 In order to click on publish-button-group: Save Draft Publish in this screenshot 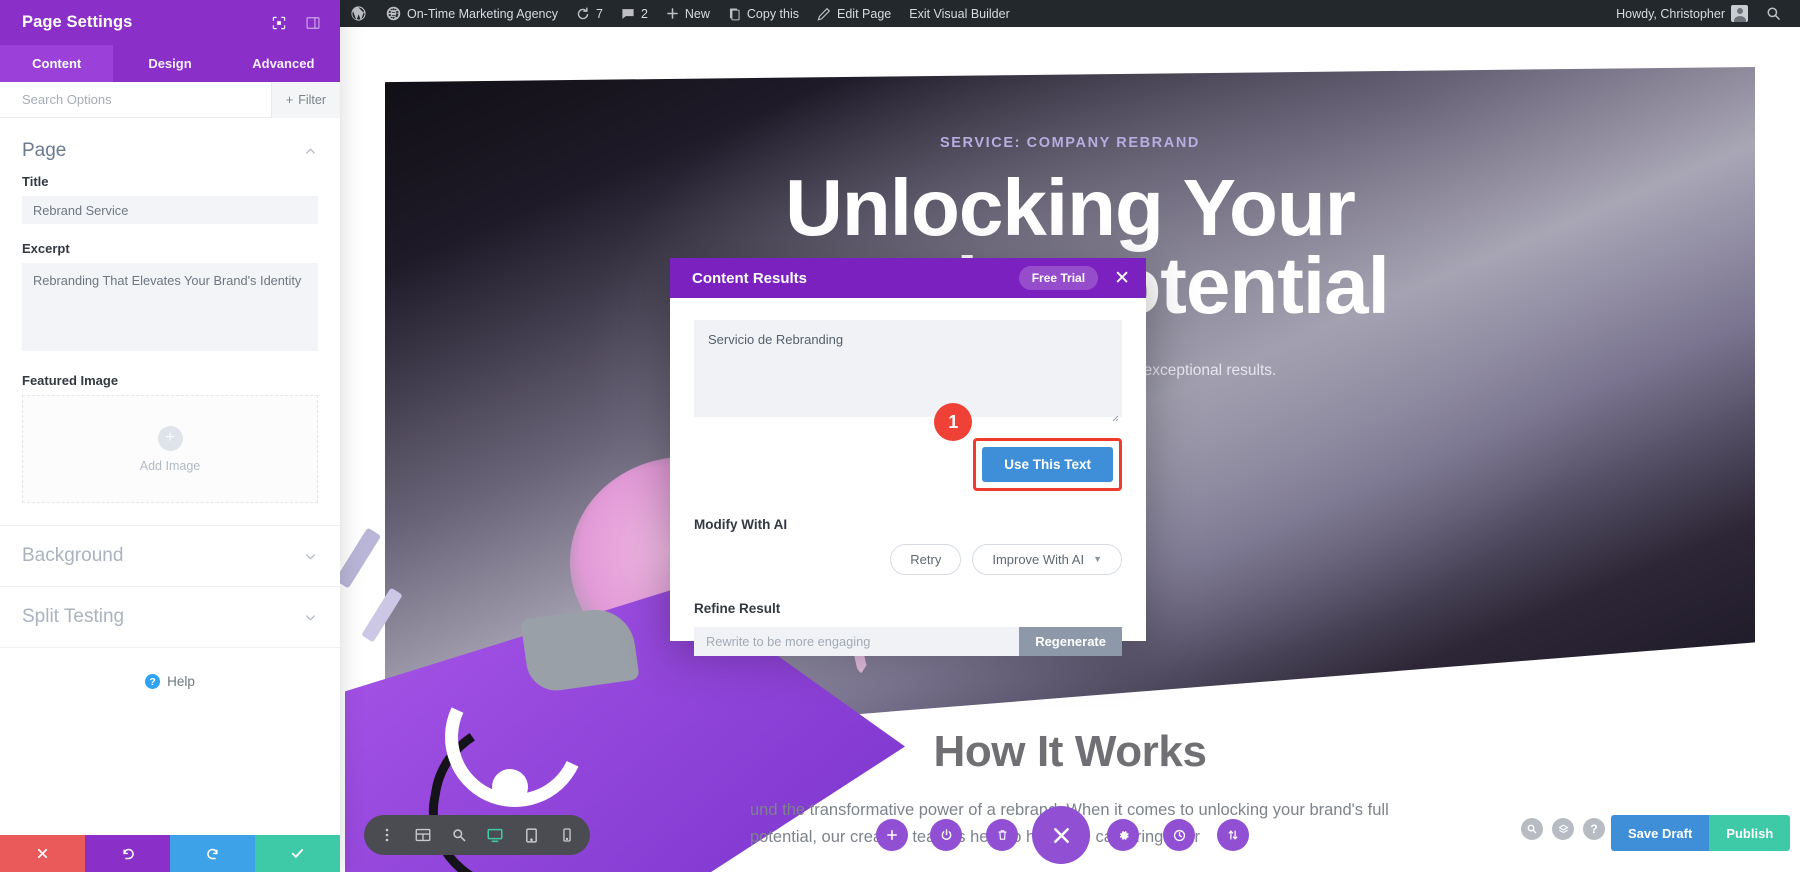, I will do `click(1701, 833)`.